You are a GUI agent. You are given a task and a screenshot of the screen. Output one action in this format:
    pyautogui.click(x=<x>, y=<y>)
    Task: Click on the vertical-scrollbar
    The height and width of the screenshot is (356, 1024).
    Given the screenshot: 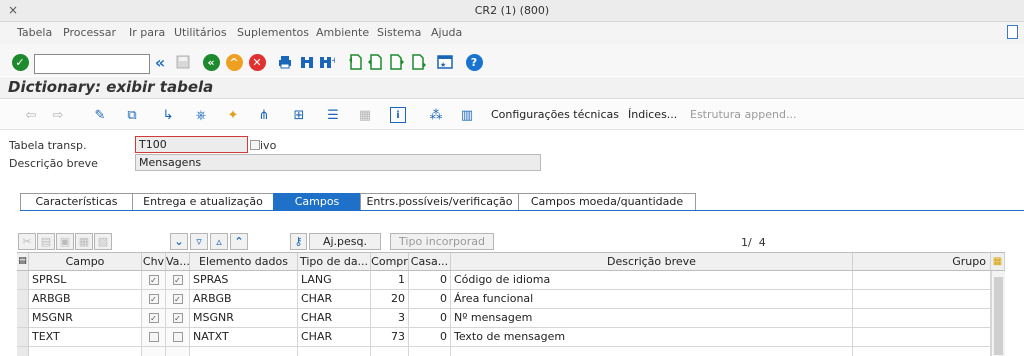 What is the action you would take?
    pyautogui.click(x=998, y=313)
    